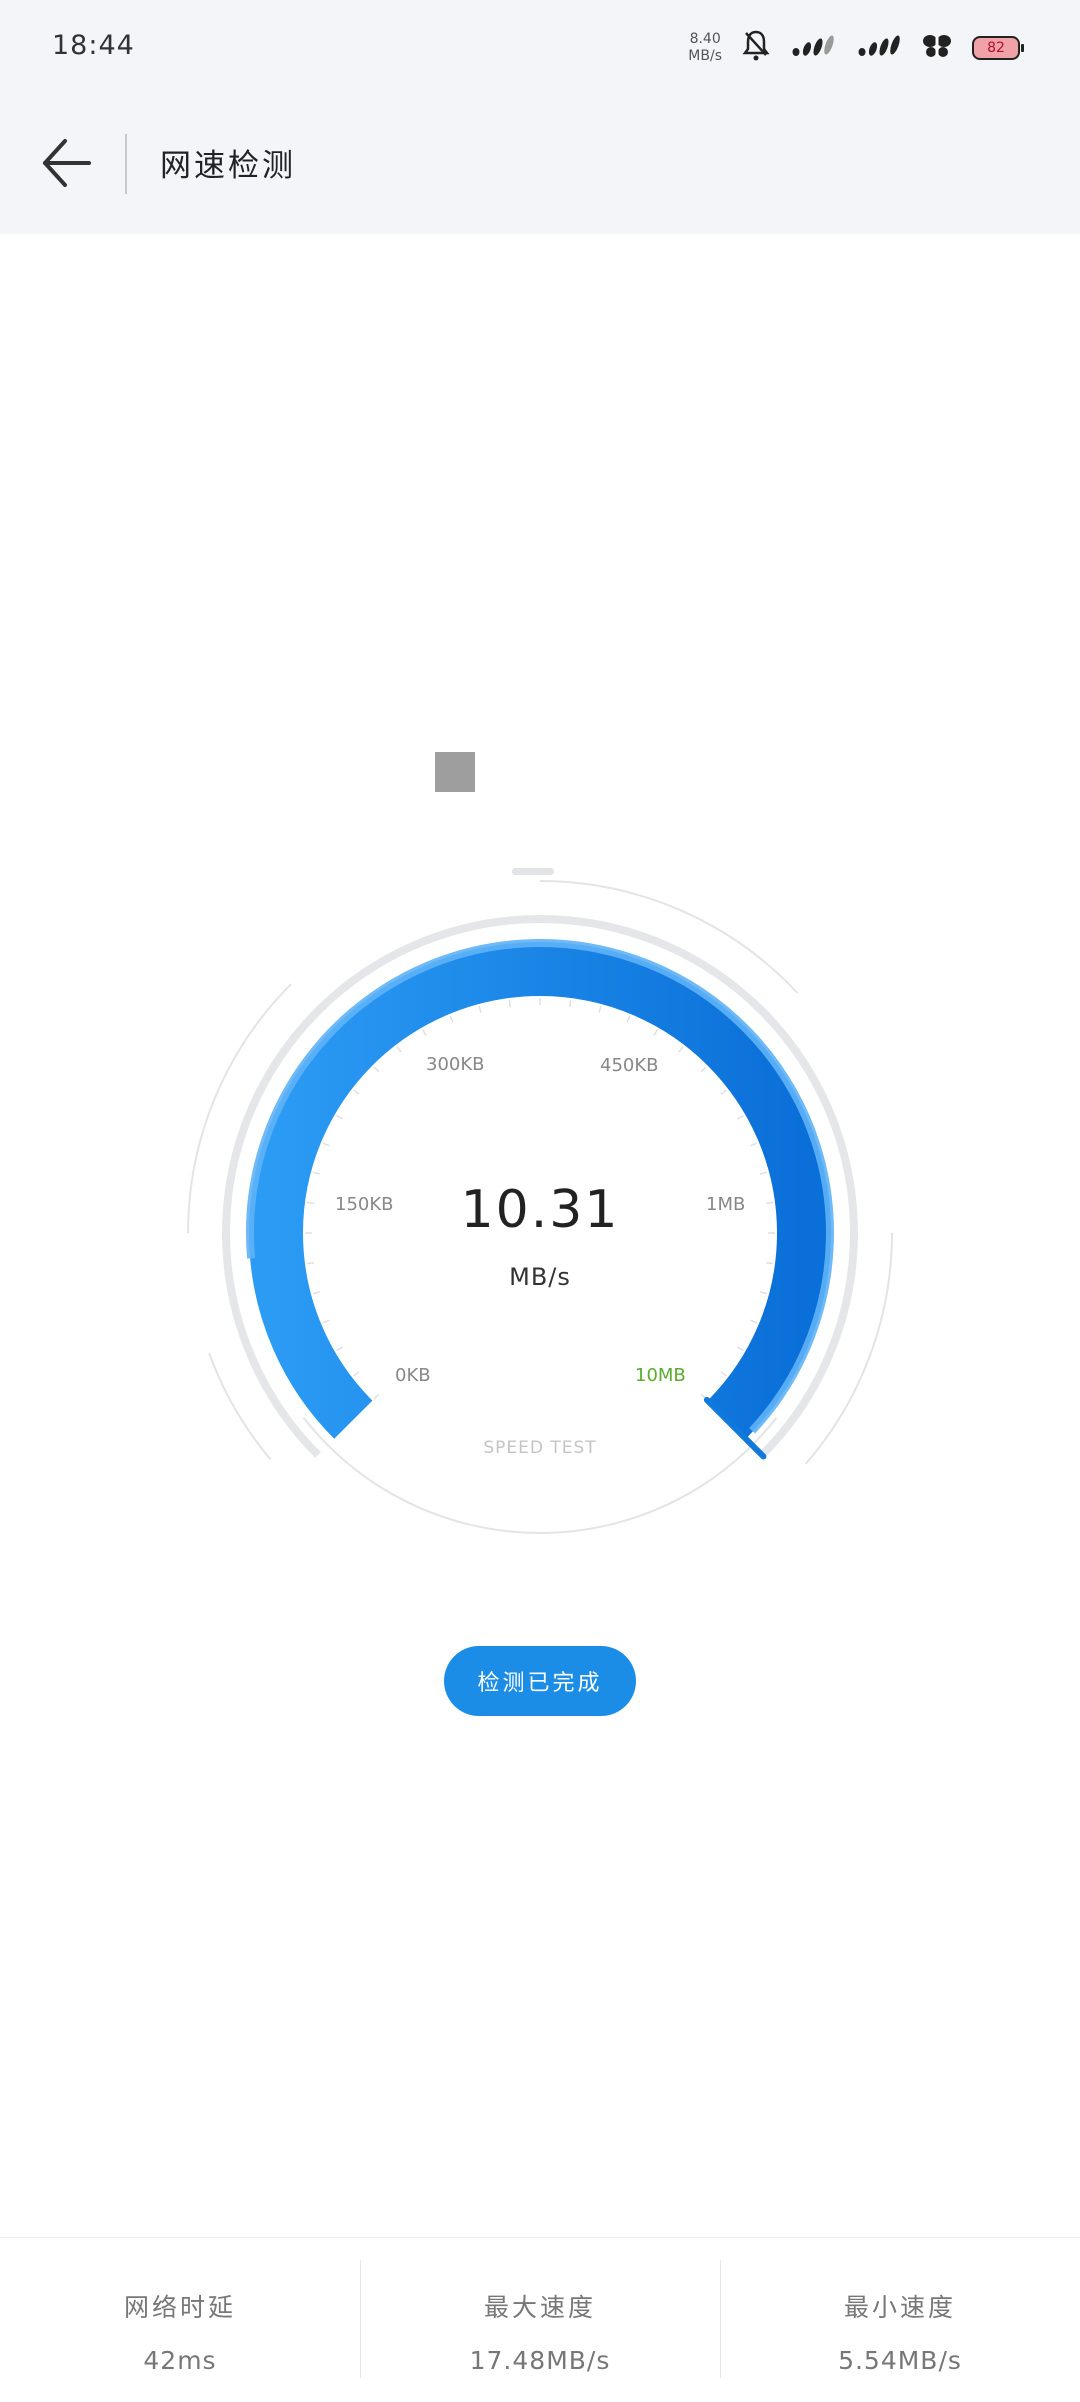 The image size is (1080, 2402). I want to click on tick-label: 150KB, so click(364, 1204).